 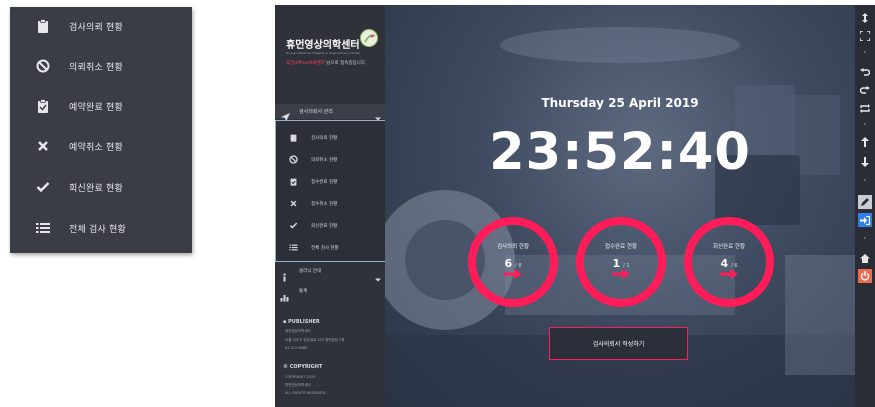 What do you see at coordinates (865, 90) in the screenshot?
I see `redo-icon` at bounding box center [865, 90].